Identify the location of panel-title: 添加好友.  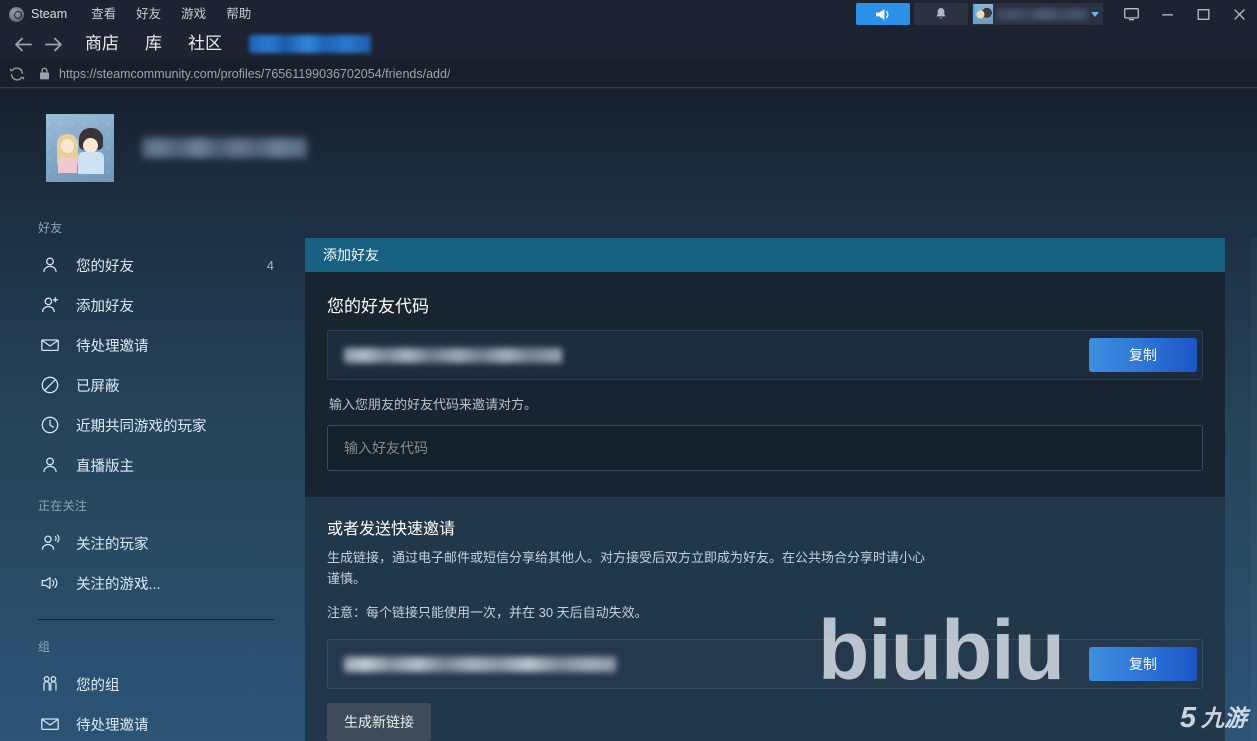
(351, 255).